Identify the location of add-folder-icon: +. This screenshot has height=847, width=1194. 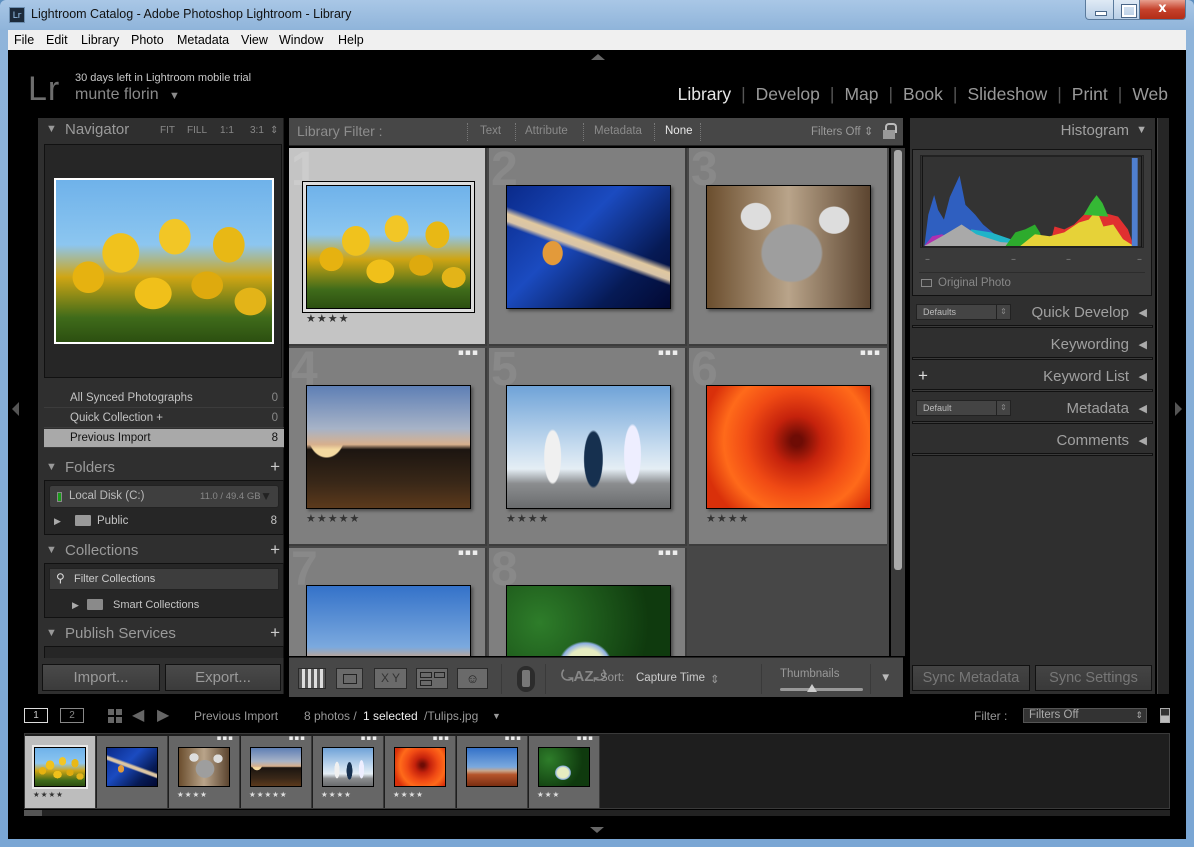
(275, 467).